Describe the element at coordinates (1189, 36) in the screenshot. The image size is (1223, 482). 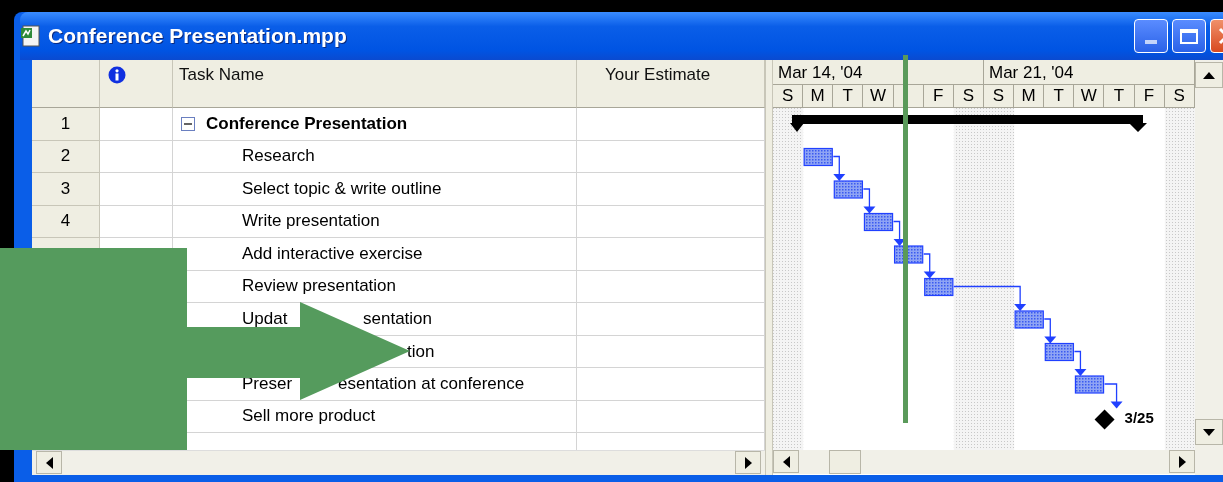
I see `maximize-button` at that location.